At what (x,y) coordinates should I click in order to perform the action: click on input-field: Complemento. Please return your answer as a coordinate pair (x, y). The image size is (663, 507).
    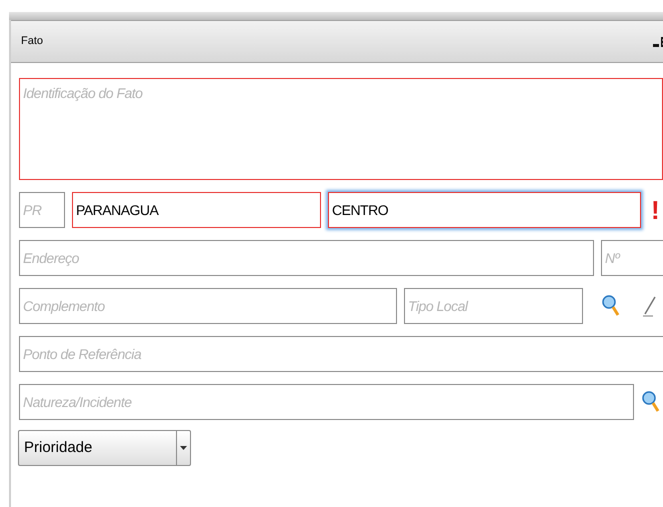
    Looking at the image, I should click on (208, 306).